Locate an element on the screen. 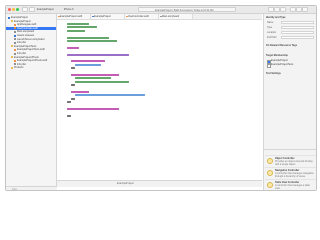 Image resolution: width=320 pixels, height=240 pixels. tab-item: ExampleProject.swift is located at coordinates (74, 16).